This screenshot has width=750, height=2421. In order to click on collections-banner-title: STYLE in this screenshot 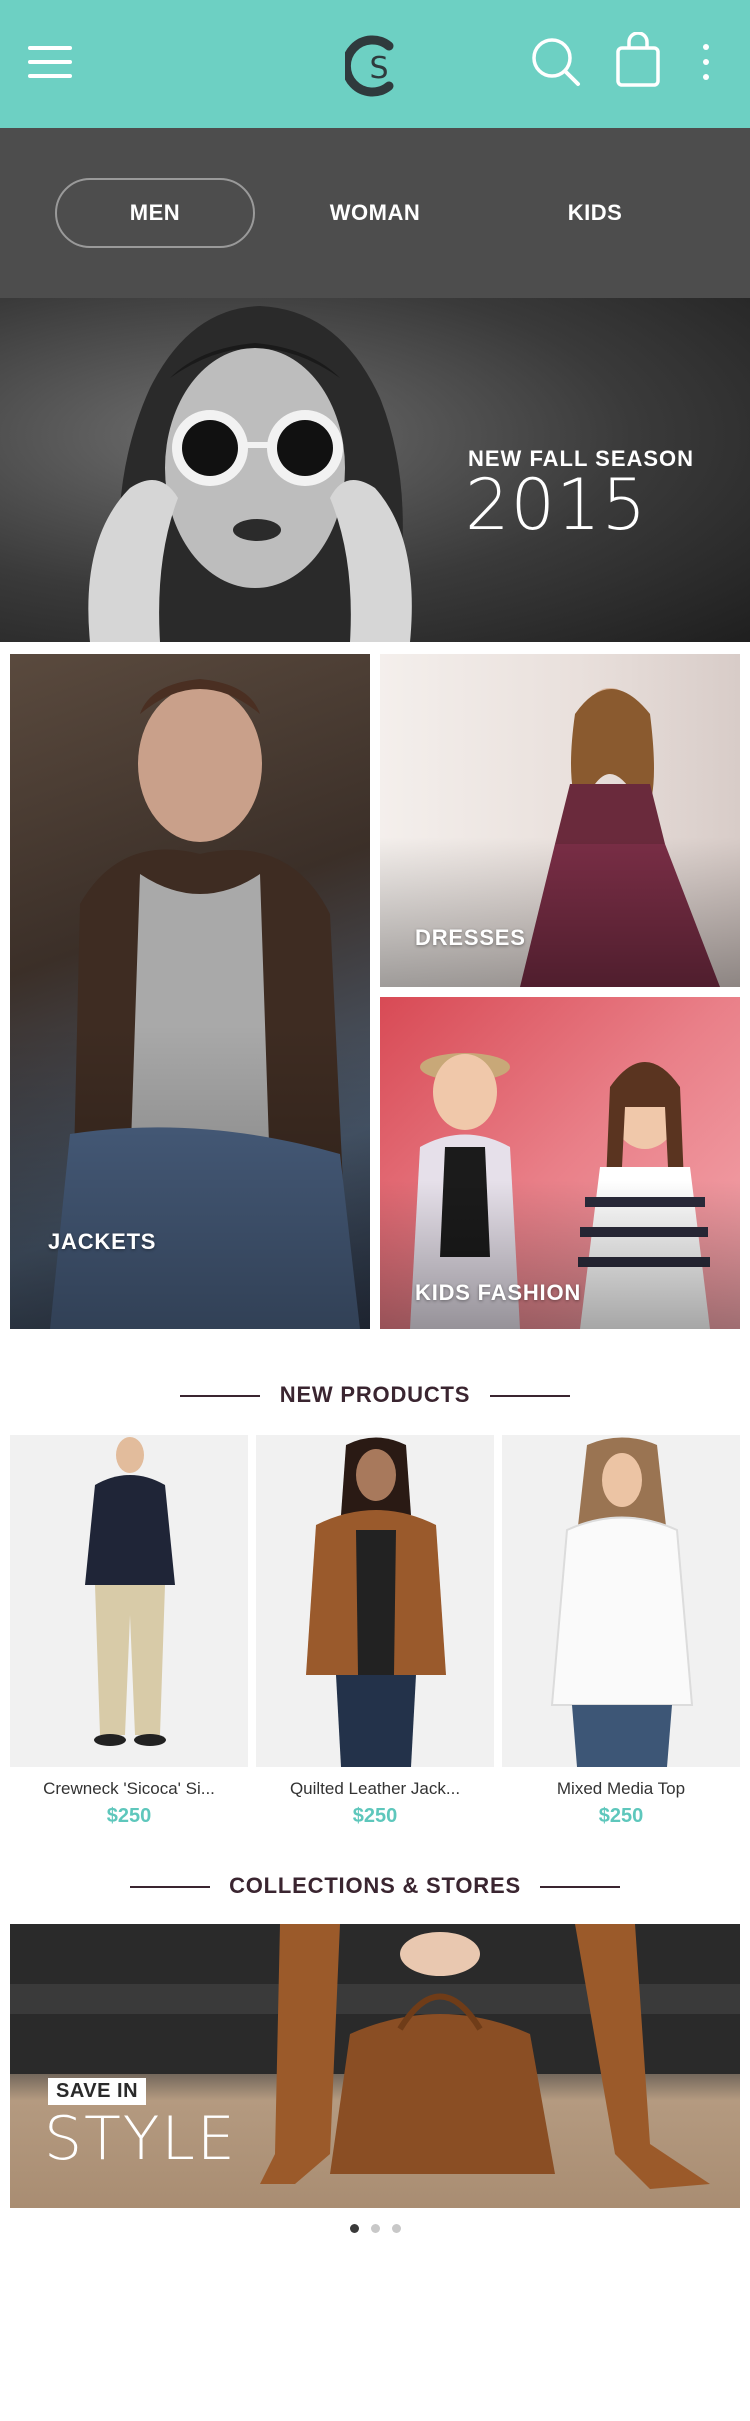, I will do `click(140, 2139)`.